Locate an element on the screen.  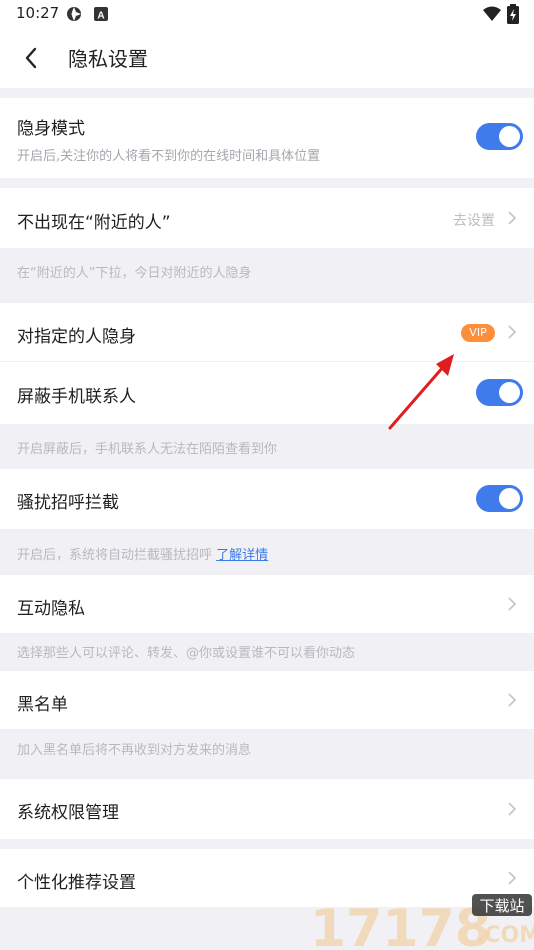
status-time: 10:27 is located at coordinates (38, 13).